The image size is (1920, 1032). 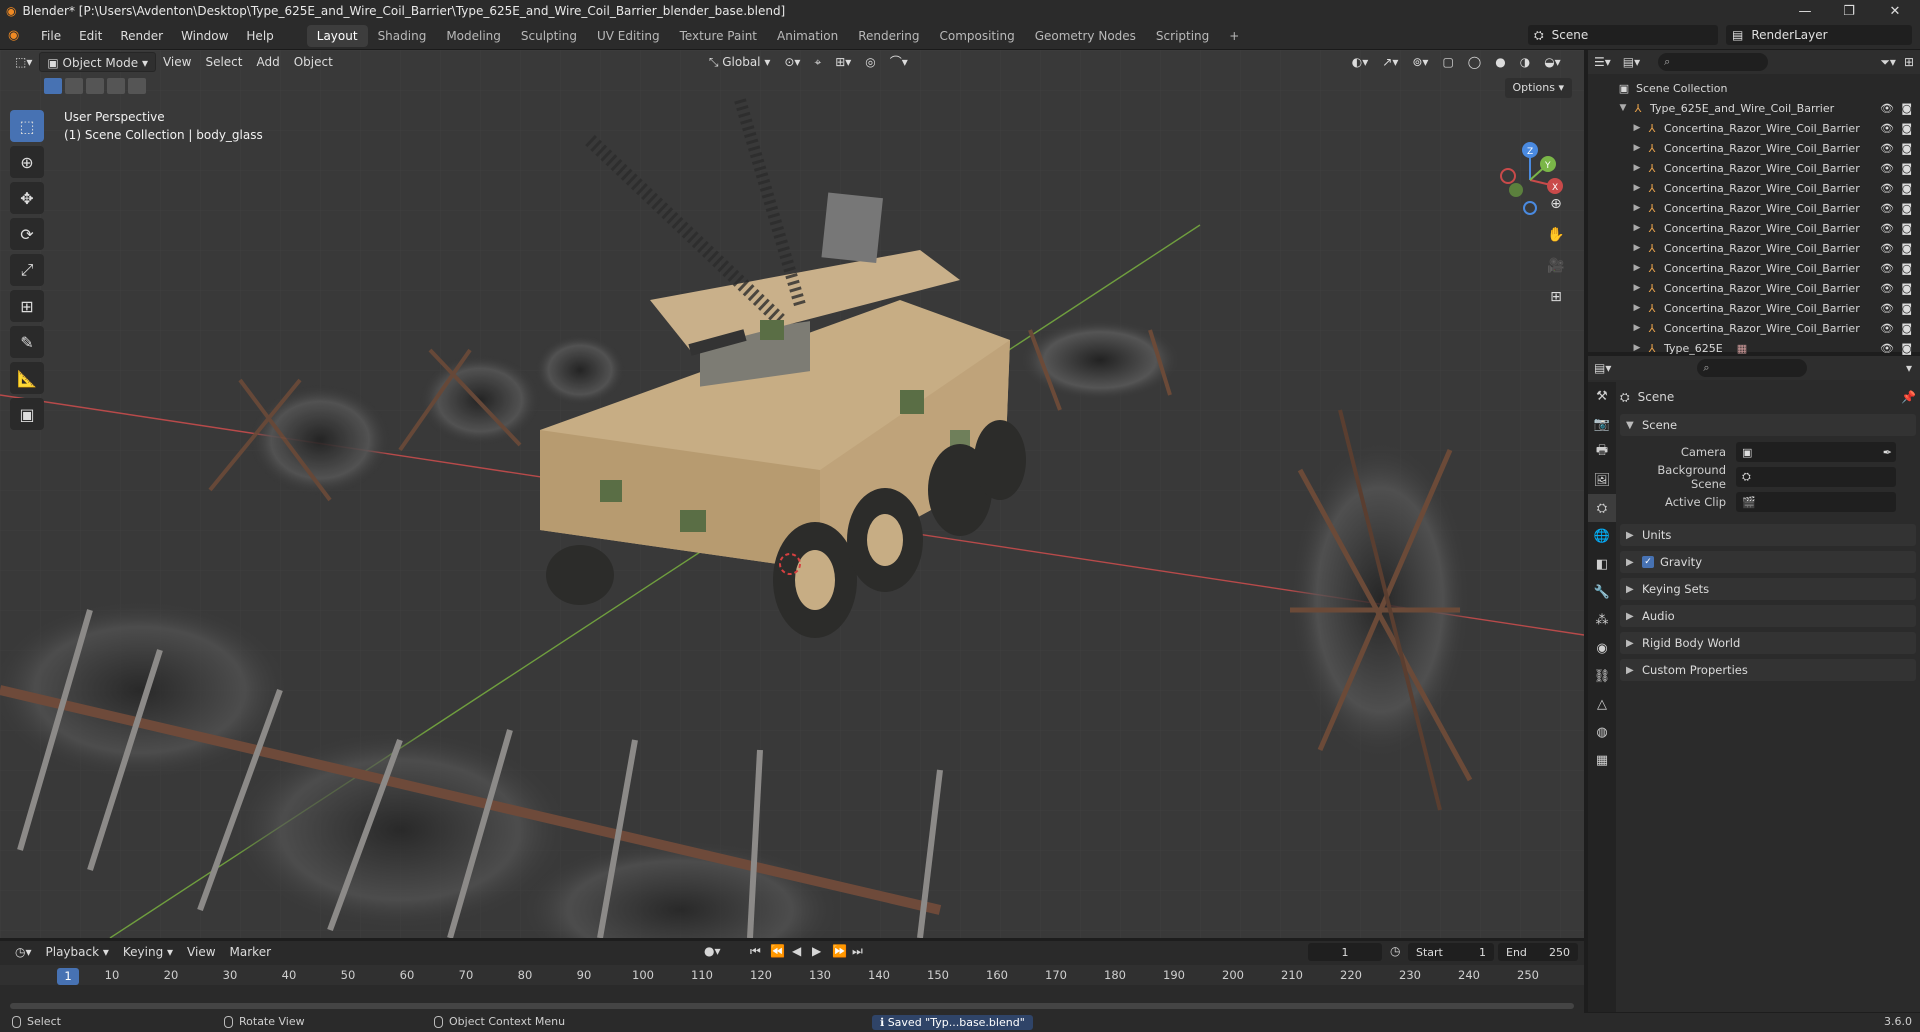 I want to click on transform-tool-icon: ⊞, so click(x=27, y=306).